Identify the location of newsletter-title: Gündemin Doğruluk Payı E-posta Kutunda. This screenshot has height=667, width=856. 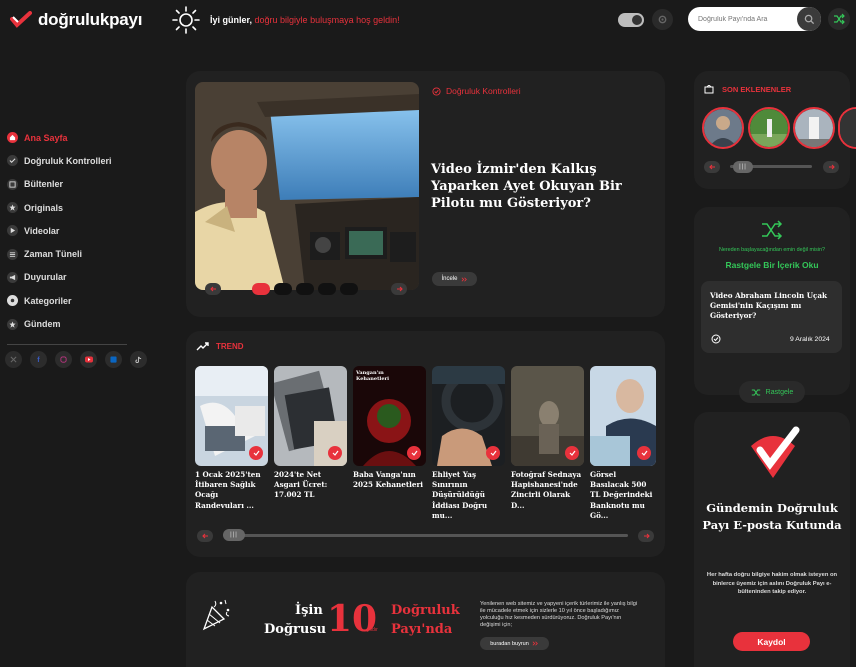
(772, 516).